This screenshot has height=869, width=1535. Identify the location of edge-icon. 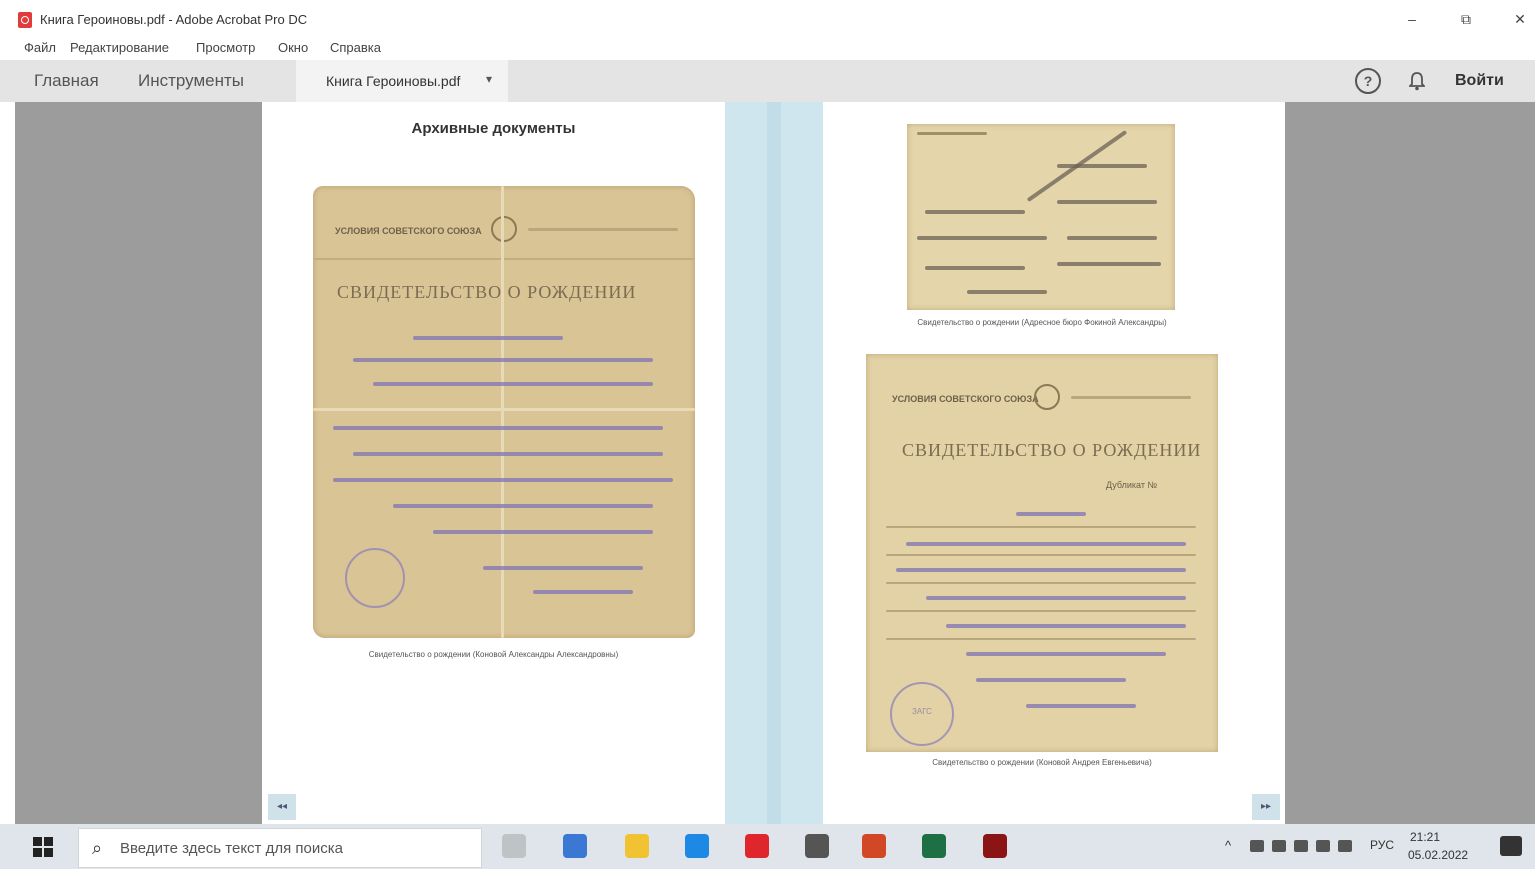
(575, 846).